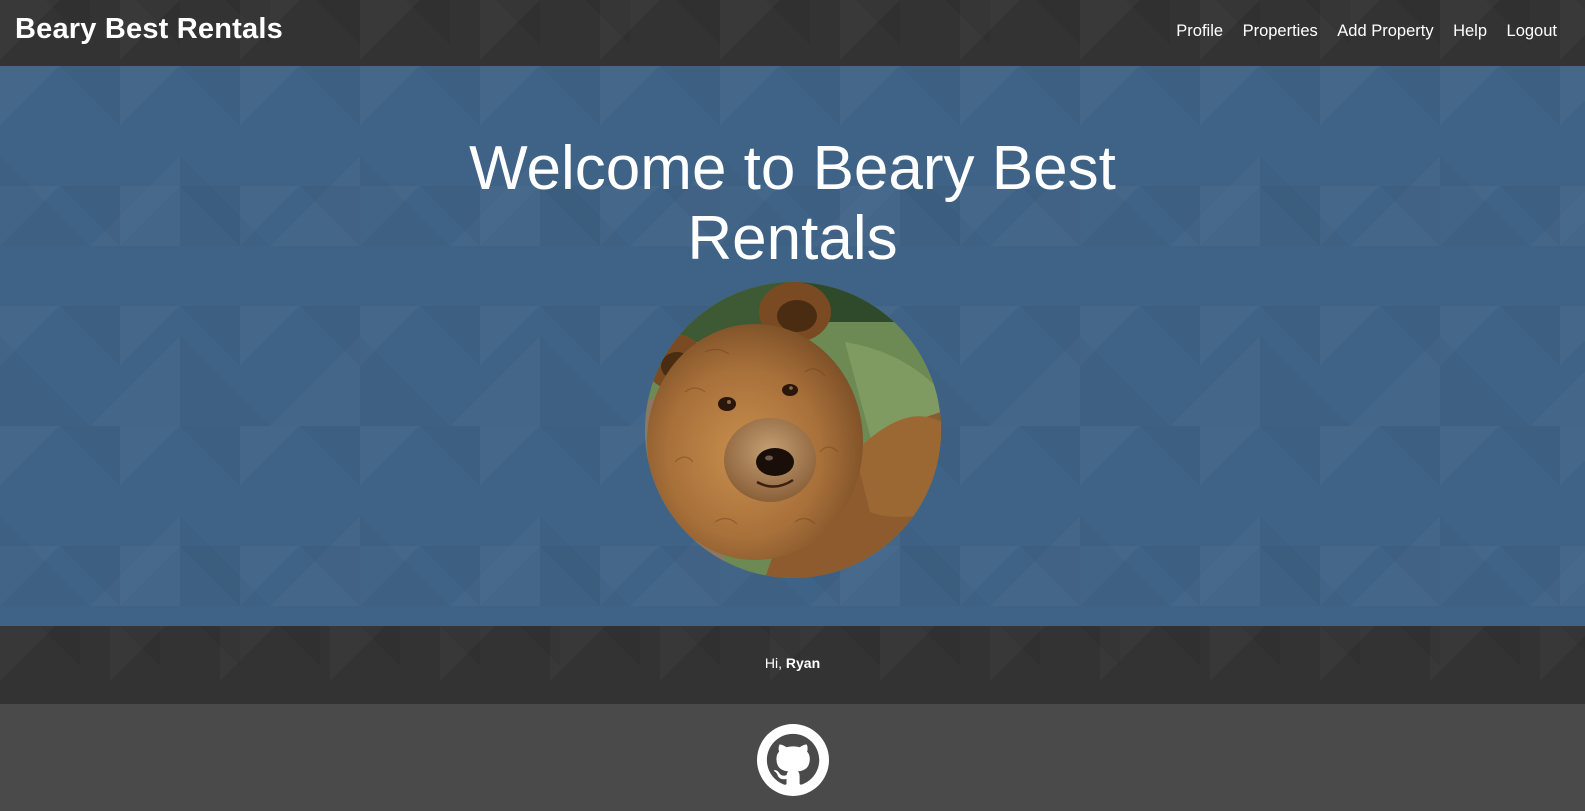  What do you see at coordinates (1385, 31) in the screenshot?
I see `nav-add-property-link: Add Property` at bounding box center [1385, 31].